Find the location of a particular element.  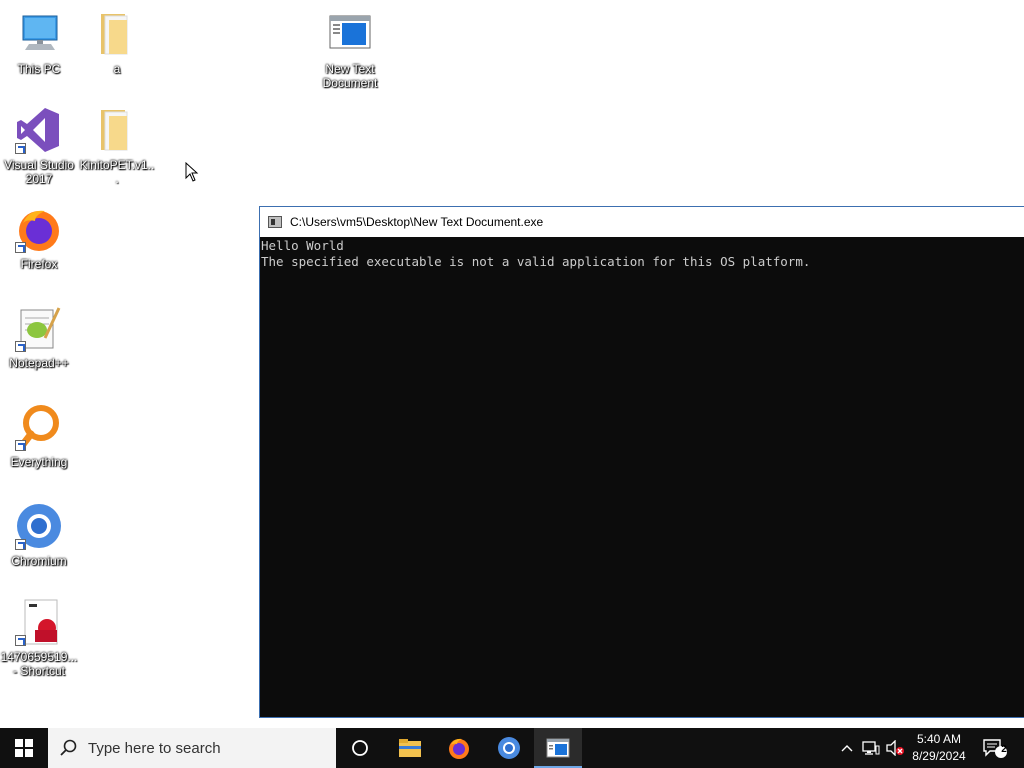

desktop-icon-firefox: Firefox is located at coordinates (39, 238).